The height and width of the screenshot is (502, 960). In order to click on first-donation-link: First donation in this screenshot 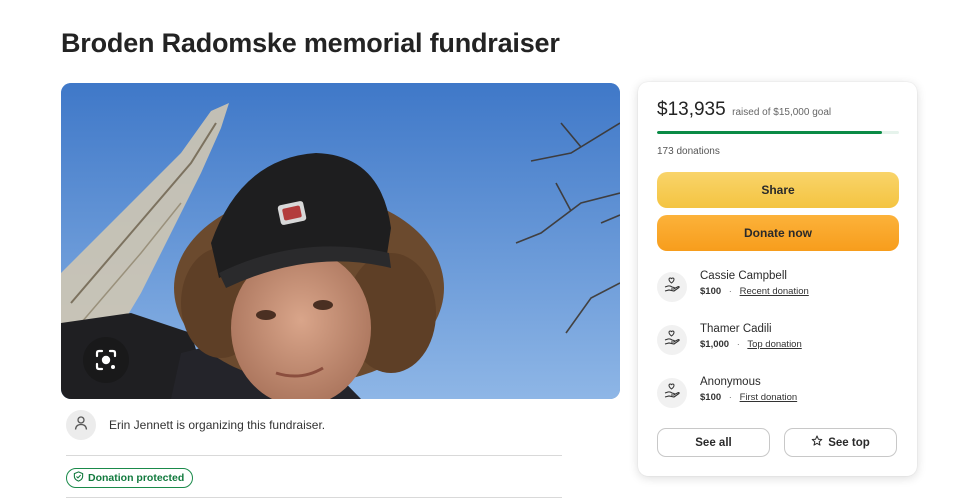, I will do `click(769, 397)`.